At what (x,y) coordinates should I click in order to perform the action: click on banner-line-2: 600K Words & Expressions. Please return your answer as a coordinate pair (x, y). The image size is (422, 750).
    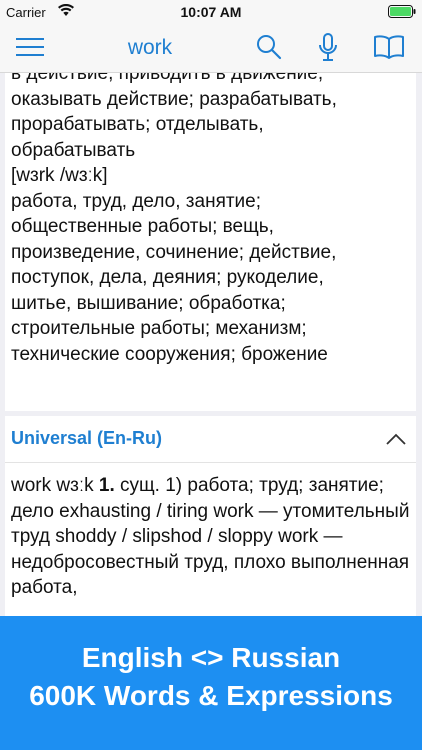
    Looking at the image, I should click on (211, 695).